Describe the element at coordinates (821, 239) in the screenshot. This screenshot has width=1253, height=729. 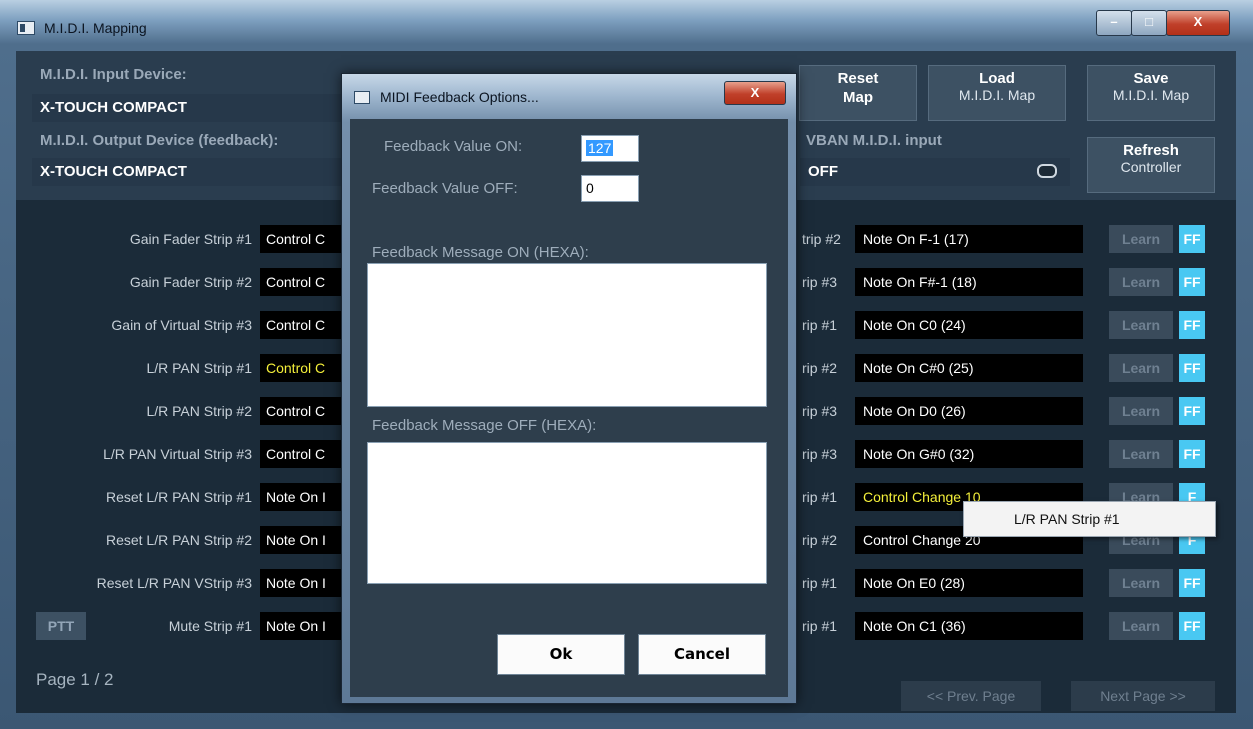
I see `row-label: trip #2` at that location.